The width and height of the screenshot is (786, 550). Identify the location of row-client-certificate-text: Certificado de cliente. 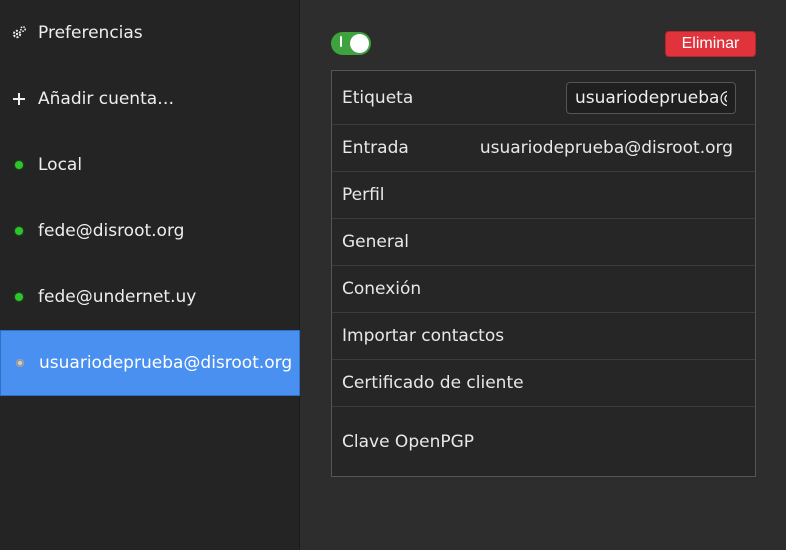
(433, 383).